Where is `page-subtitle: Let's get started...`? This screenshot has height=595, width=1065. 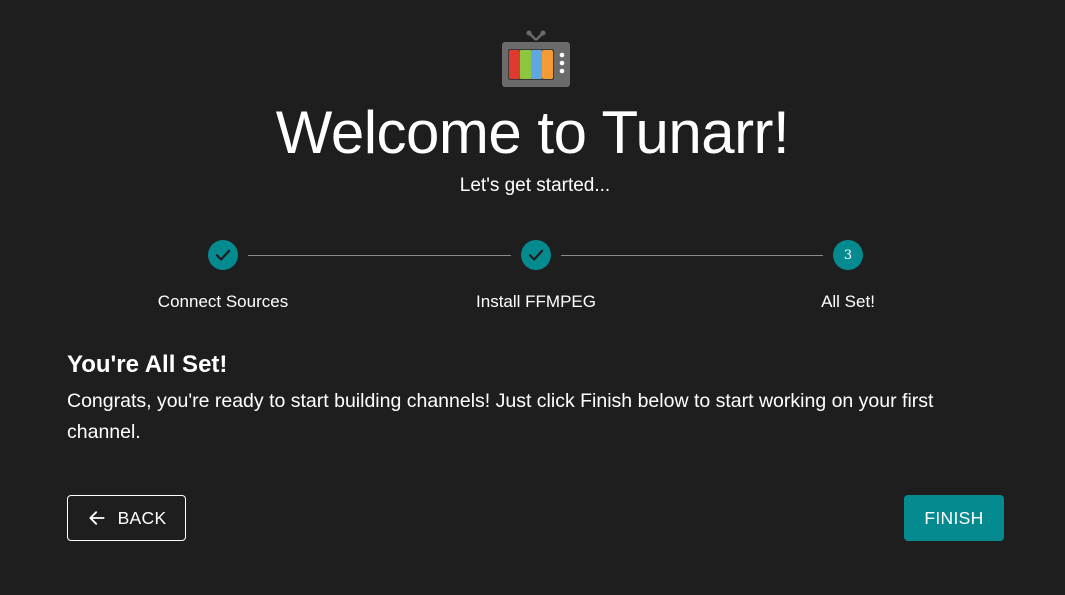 page-subtitle: Let's get started... is located at coordinates (535, 185).